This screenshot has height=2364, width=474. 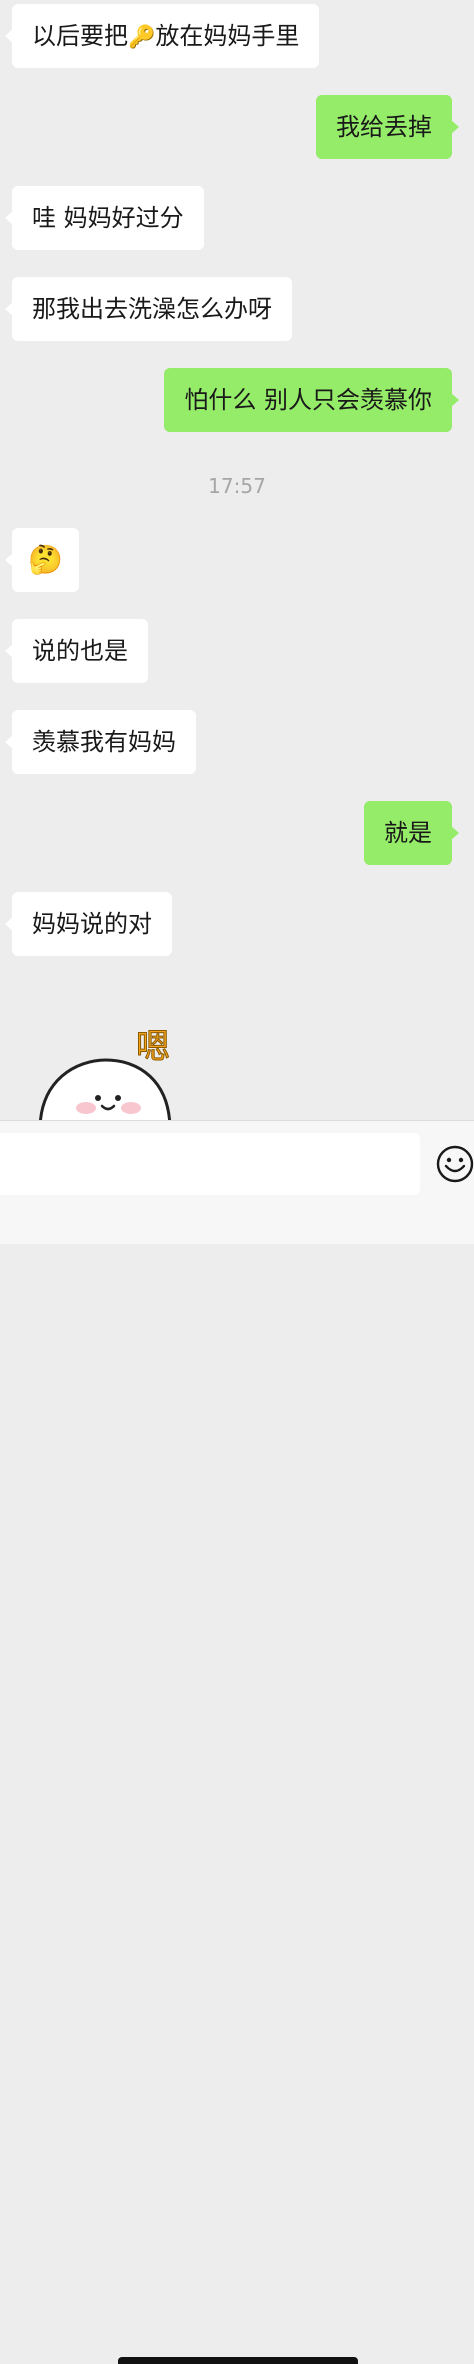 I want to click on sticker-message: 嗯, so click(x=111, y=1070).